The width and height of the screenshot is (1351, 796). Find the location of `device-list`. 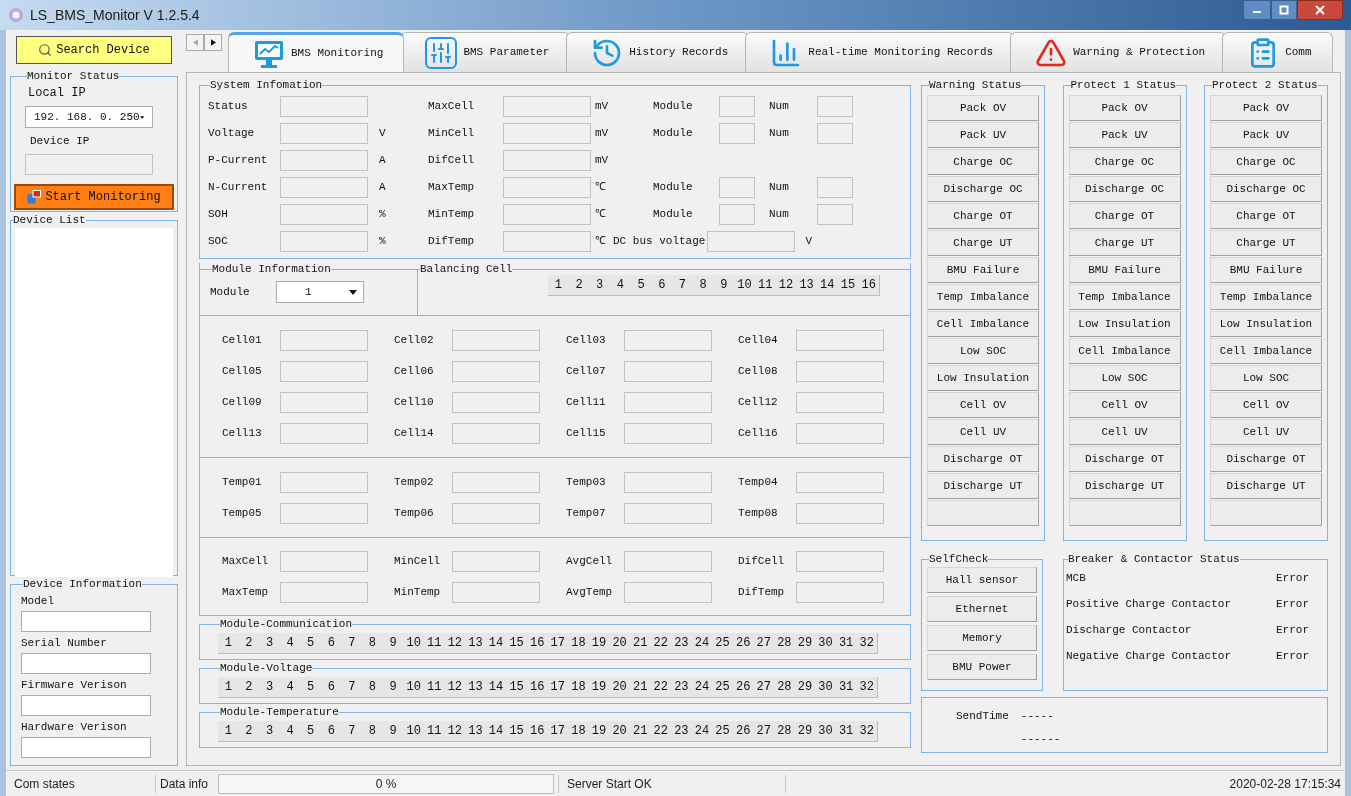

device-list is located at coordinates (94, 402).